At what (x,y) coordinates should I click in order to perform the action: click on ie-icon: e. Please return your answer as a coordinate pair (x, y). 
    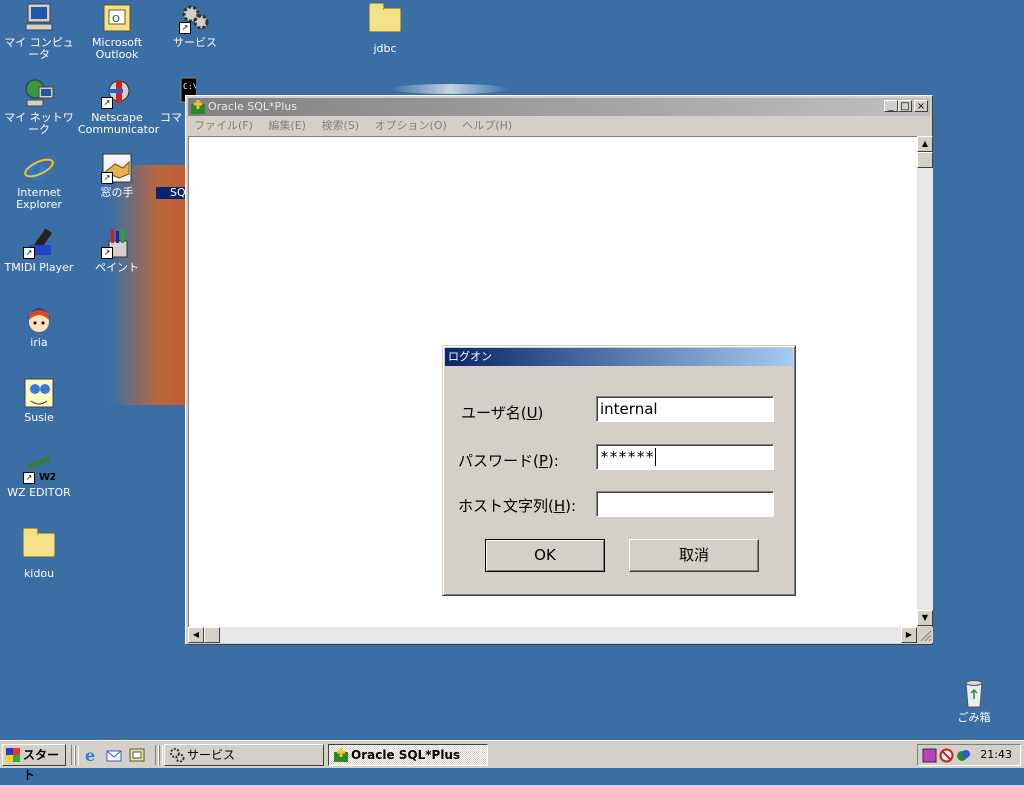
    Looking at the image, I should click on (91, 755).